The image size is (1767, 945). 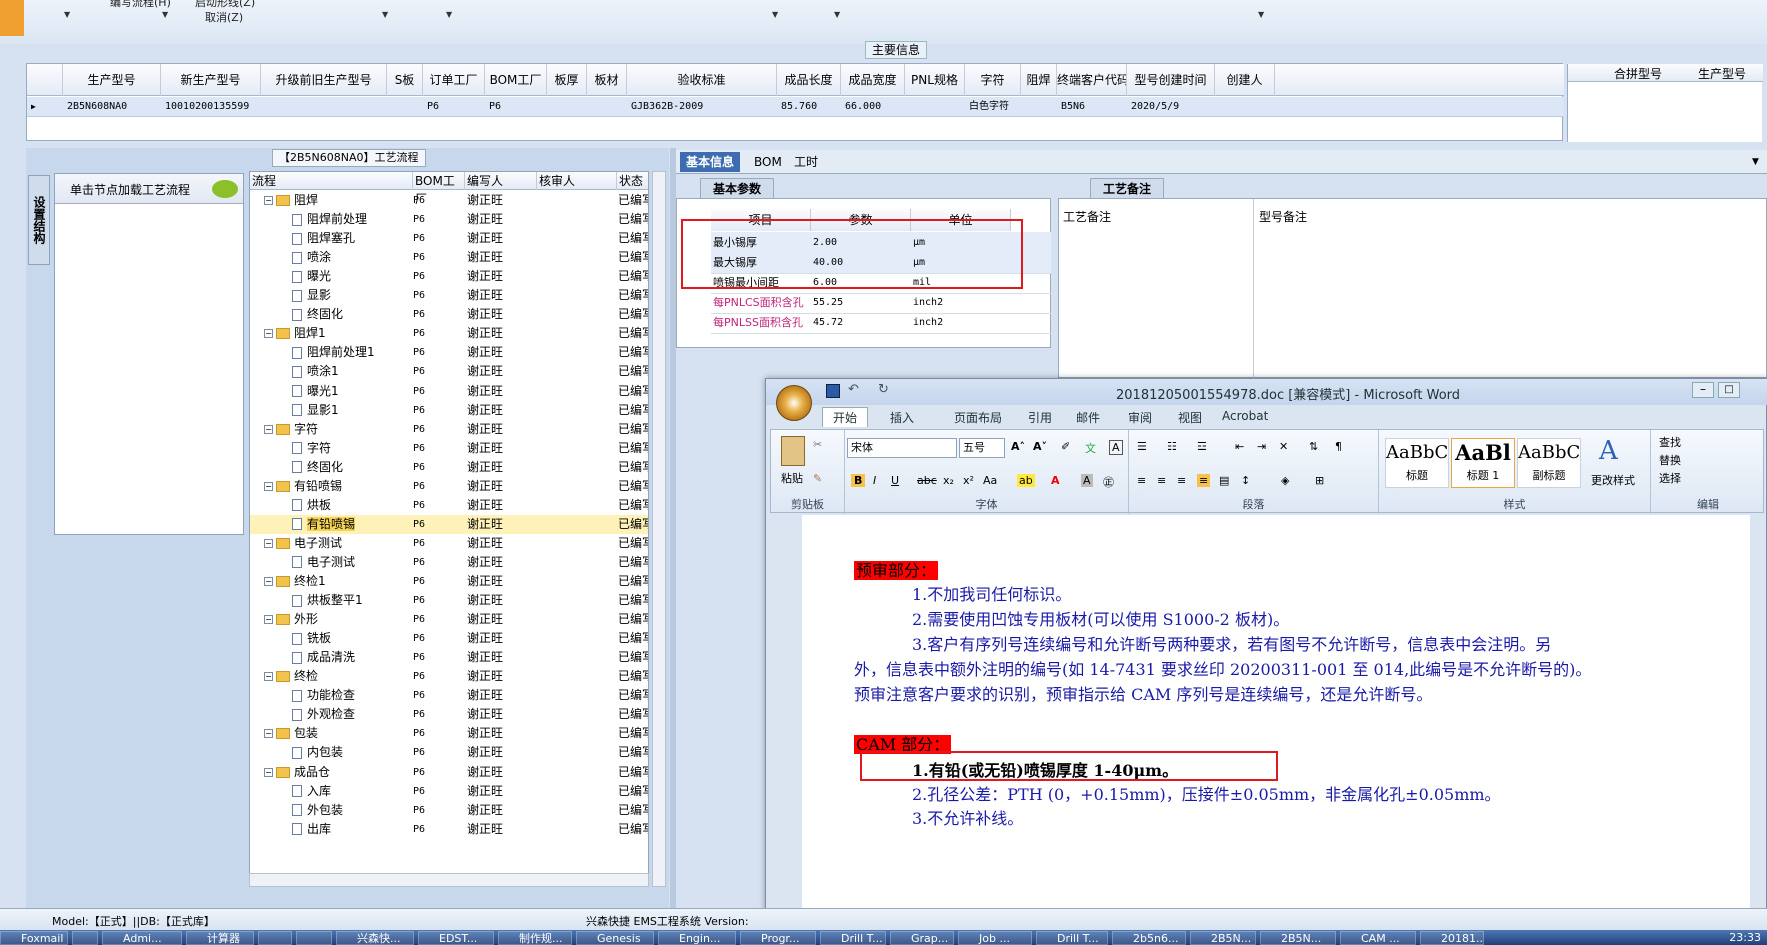 I want to click on increase-indent-icon: ⇥, so click(x=1261, y=446).